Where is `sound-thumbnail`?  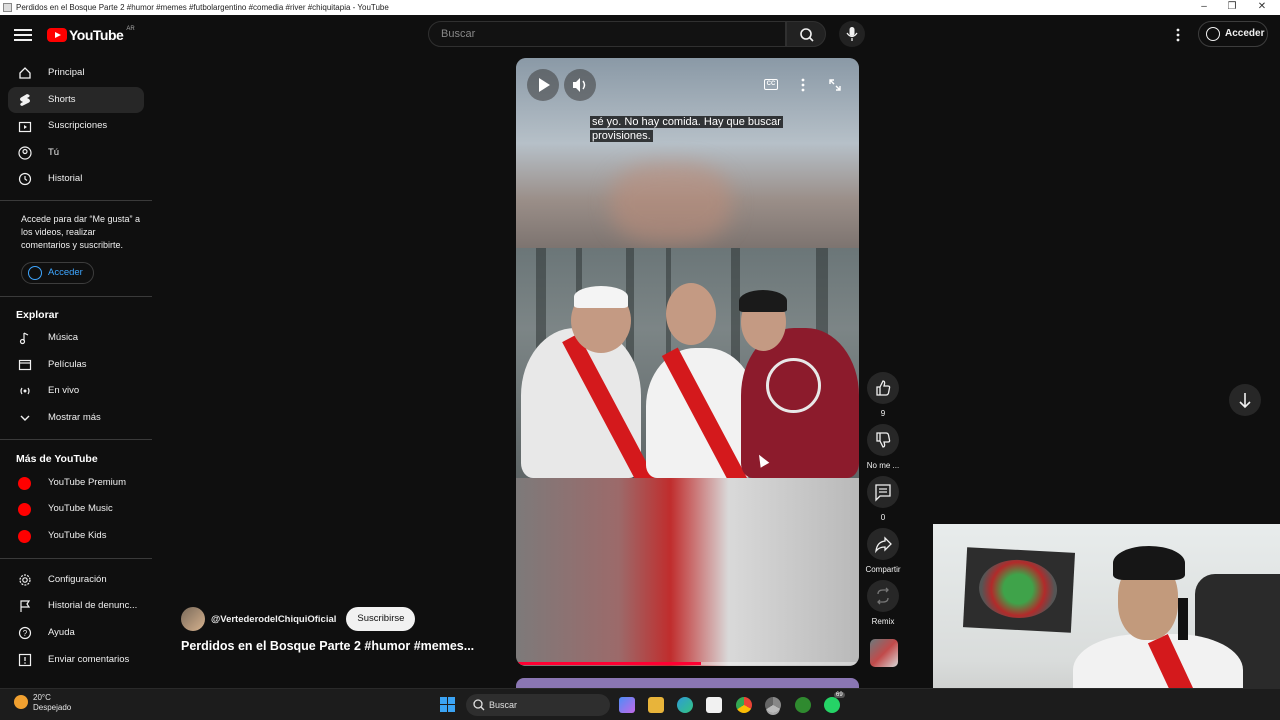
sound-thumbnail is located at coordinates (884, 653).